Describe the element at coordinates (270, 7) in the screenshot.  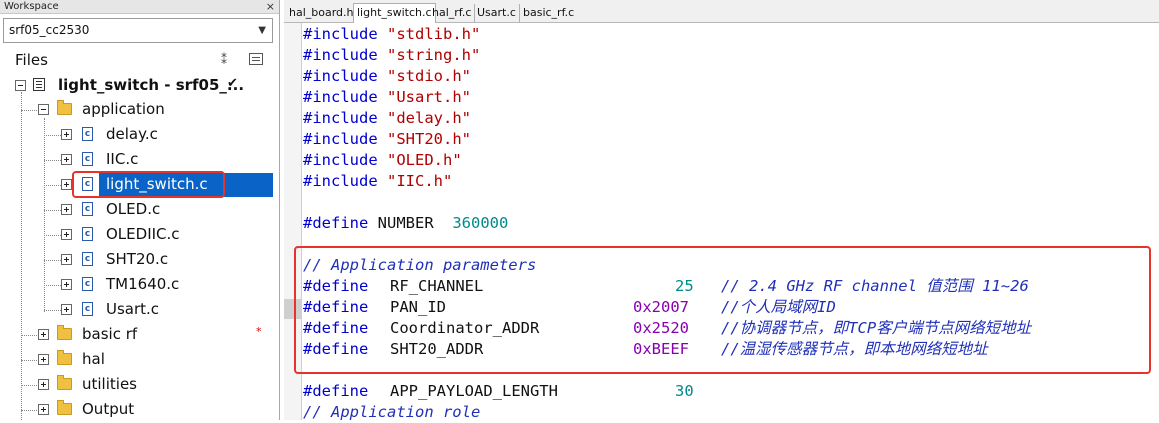
I see `close-icon: ×` at that location.